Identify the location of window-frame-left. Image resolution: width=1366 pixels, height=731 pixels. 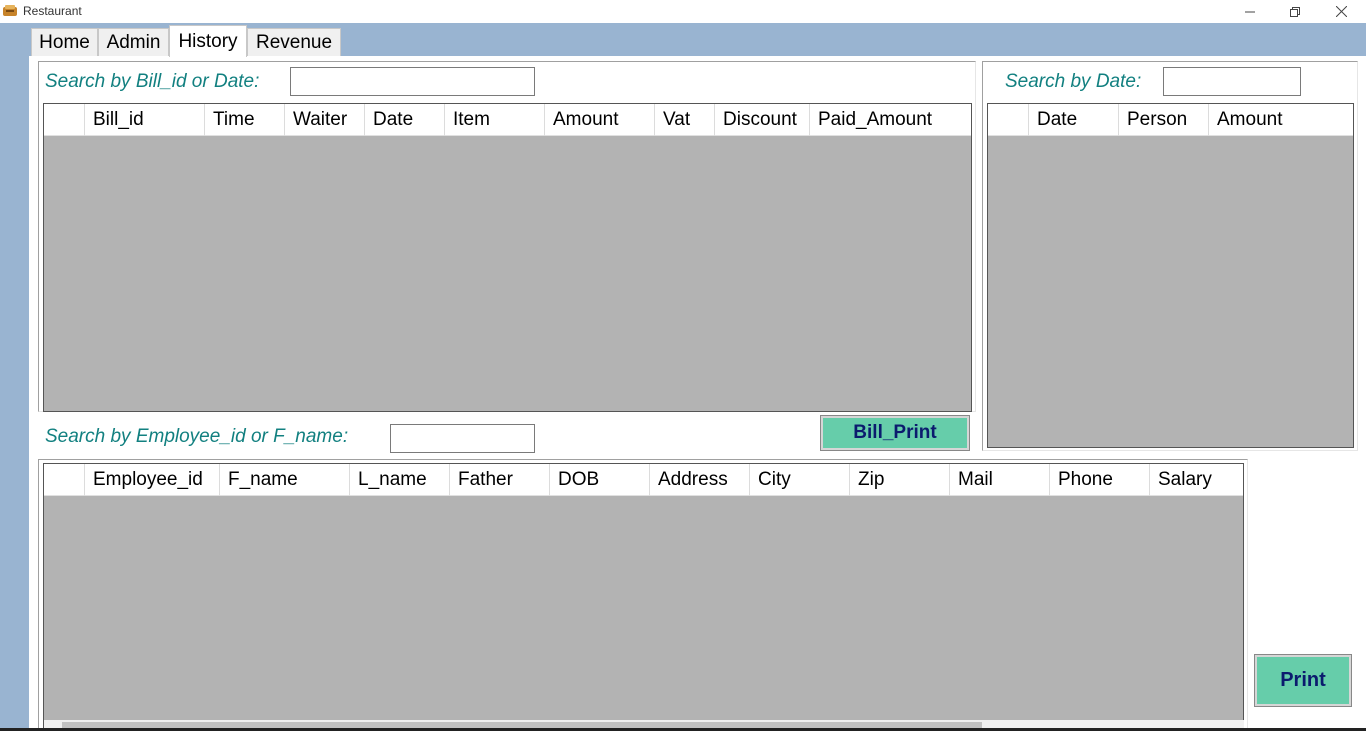
(14, 377).